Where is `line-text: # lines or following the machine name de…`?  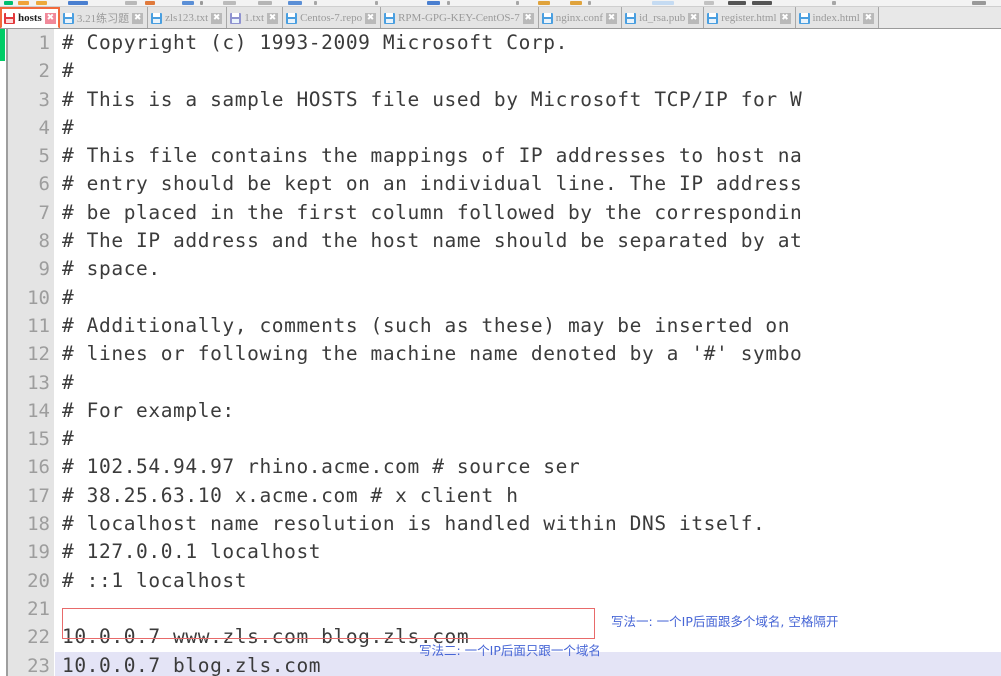
line-text: # lines or following the machine name de… is located at coordinates (432, 354).